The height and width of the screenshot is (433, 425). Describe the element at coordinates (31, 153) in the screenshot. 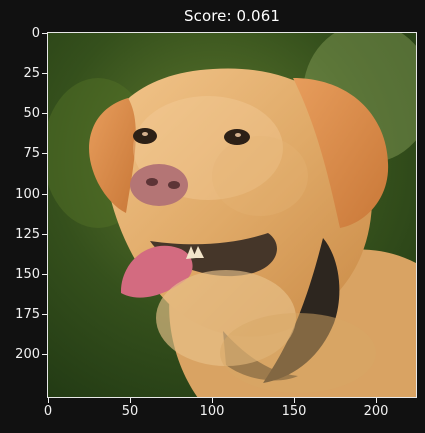

I see `y-tick-label-75: 75` at that location.